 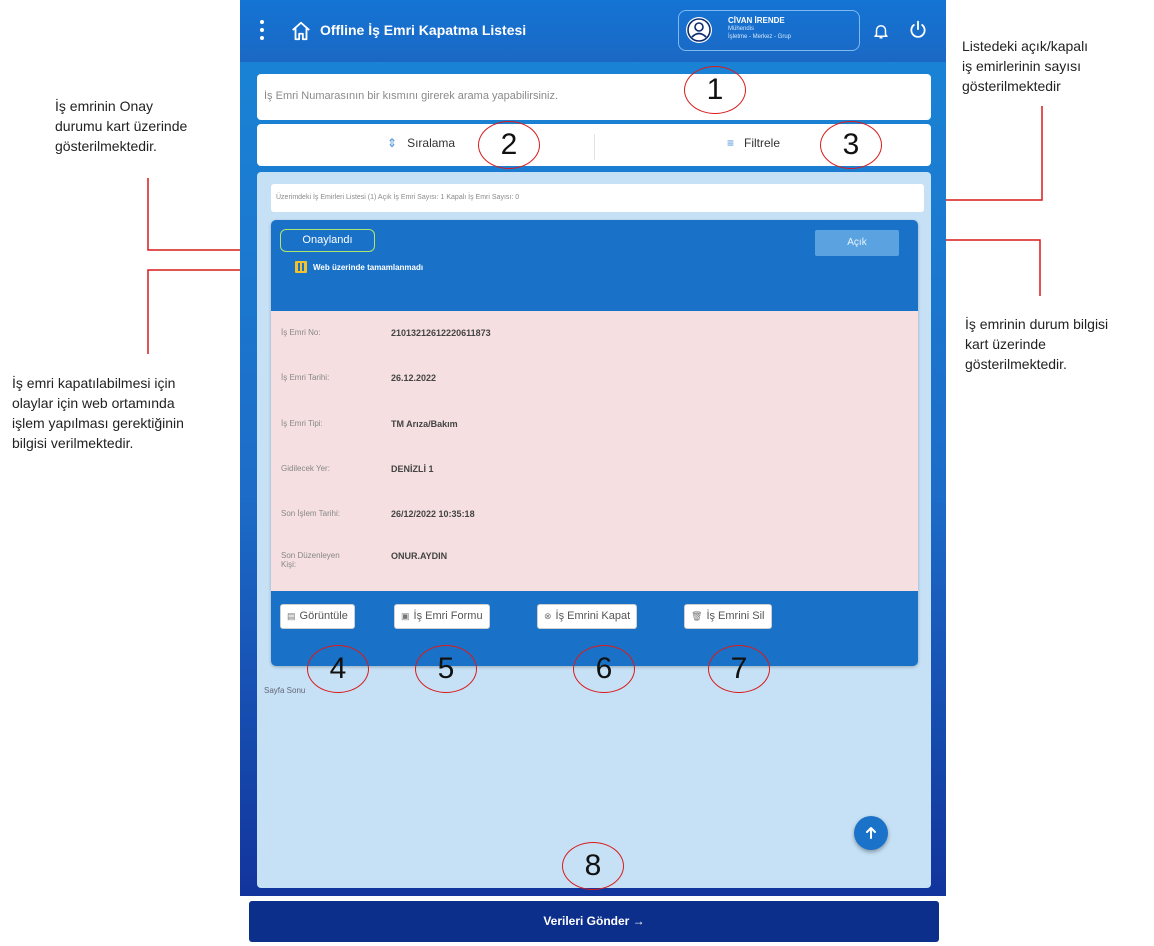 What do you see at coordinates (301, 267) in the screenshot?
I see `warning-icon` at bounding box center [301, 267].